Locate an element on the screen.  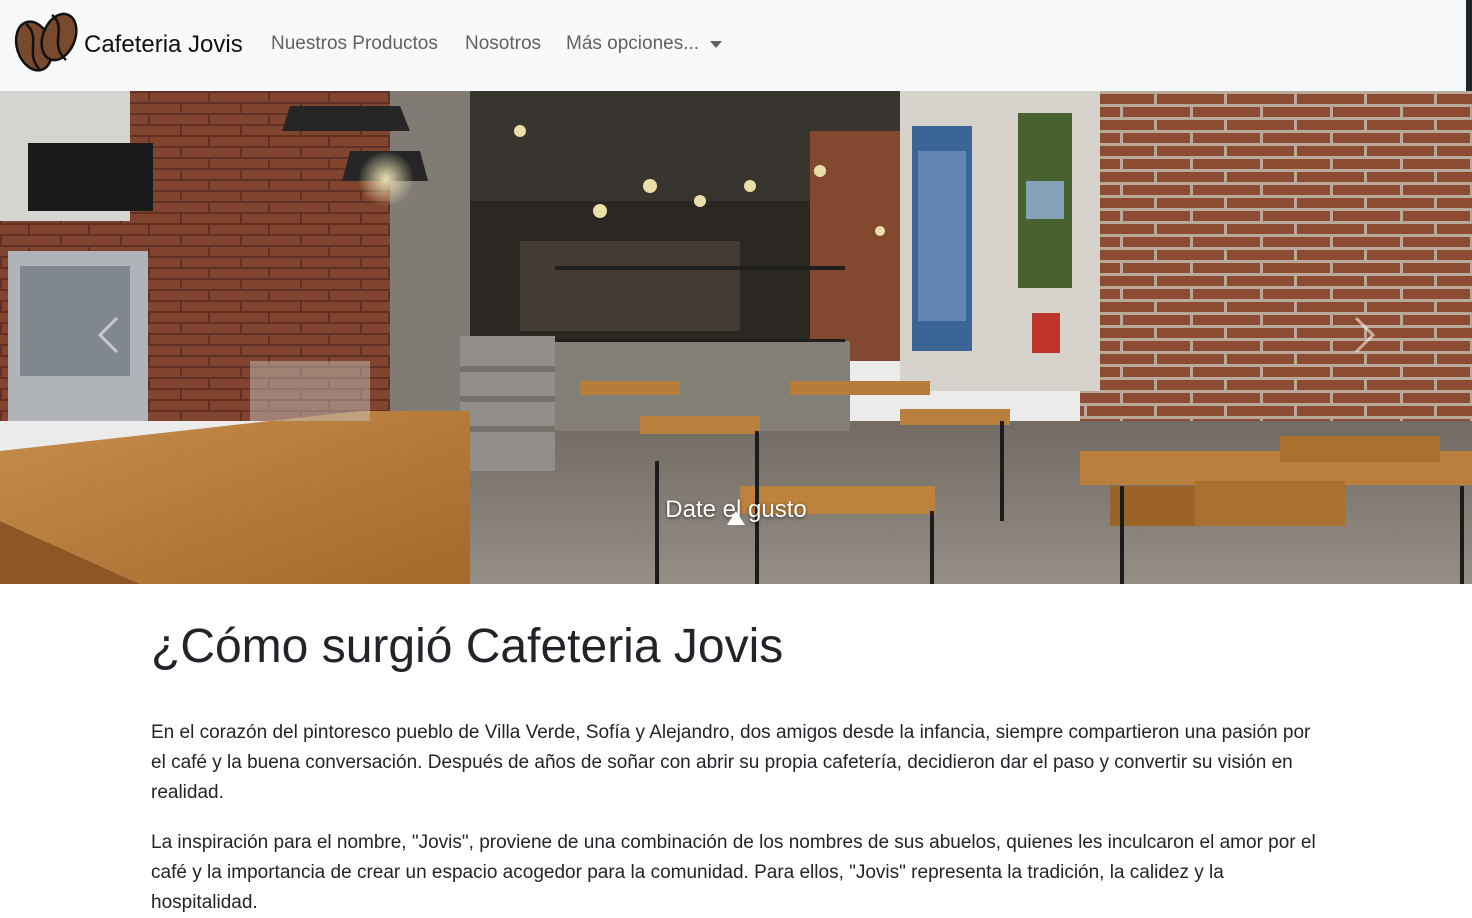
brand-name: Cafeteria Jovis is located at coordinates (163, 44).